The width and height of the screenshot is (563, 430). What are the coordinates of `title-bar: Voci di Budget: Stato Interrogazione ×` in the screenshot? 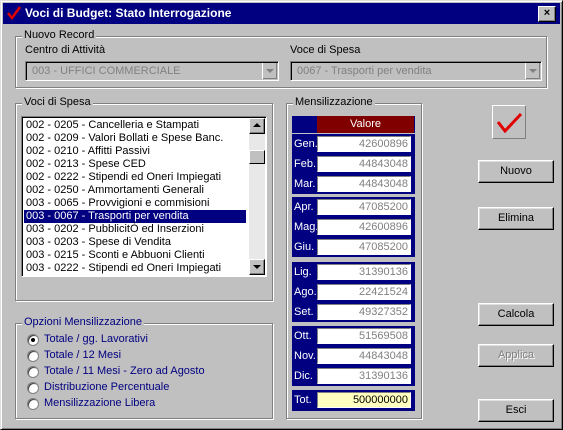 It's located at (281, 13).